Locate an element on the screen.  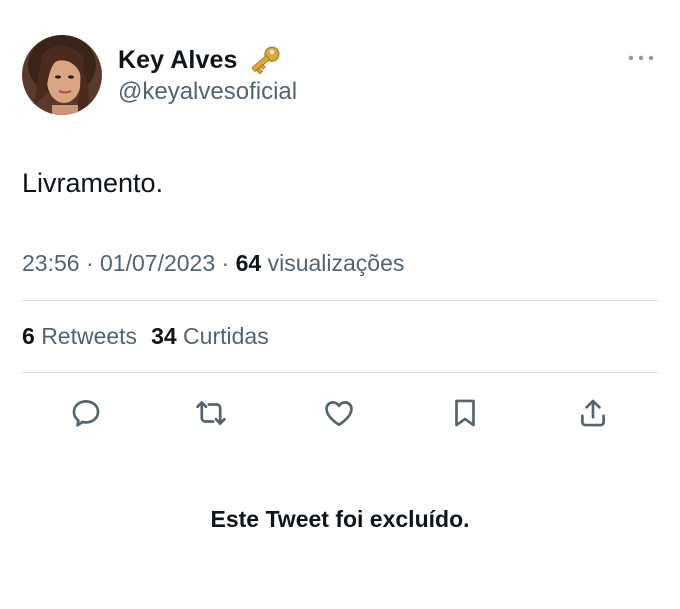
reply-button is located at coordinates (86, 413).